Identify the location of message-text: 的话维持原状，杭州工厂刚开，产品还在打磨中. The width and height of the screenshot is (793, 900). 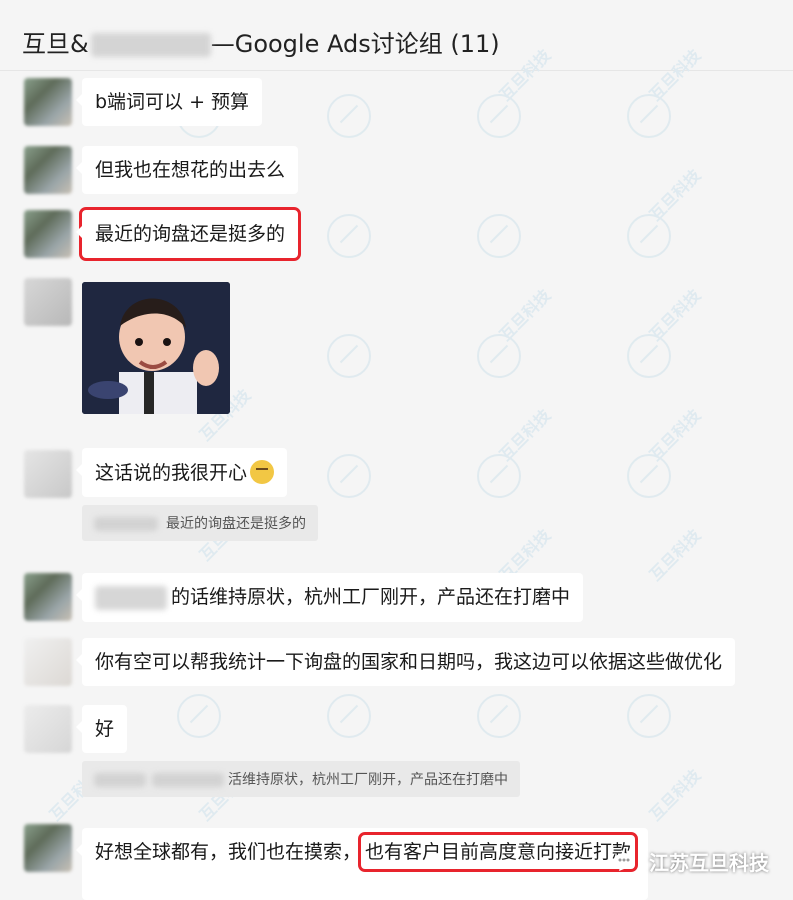
(371, 597).